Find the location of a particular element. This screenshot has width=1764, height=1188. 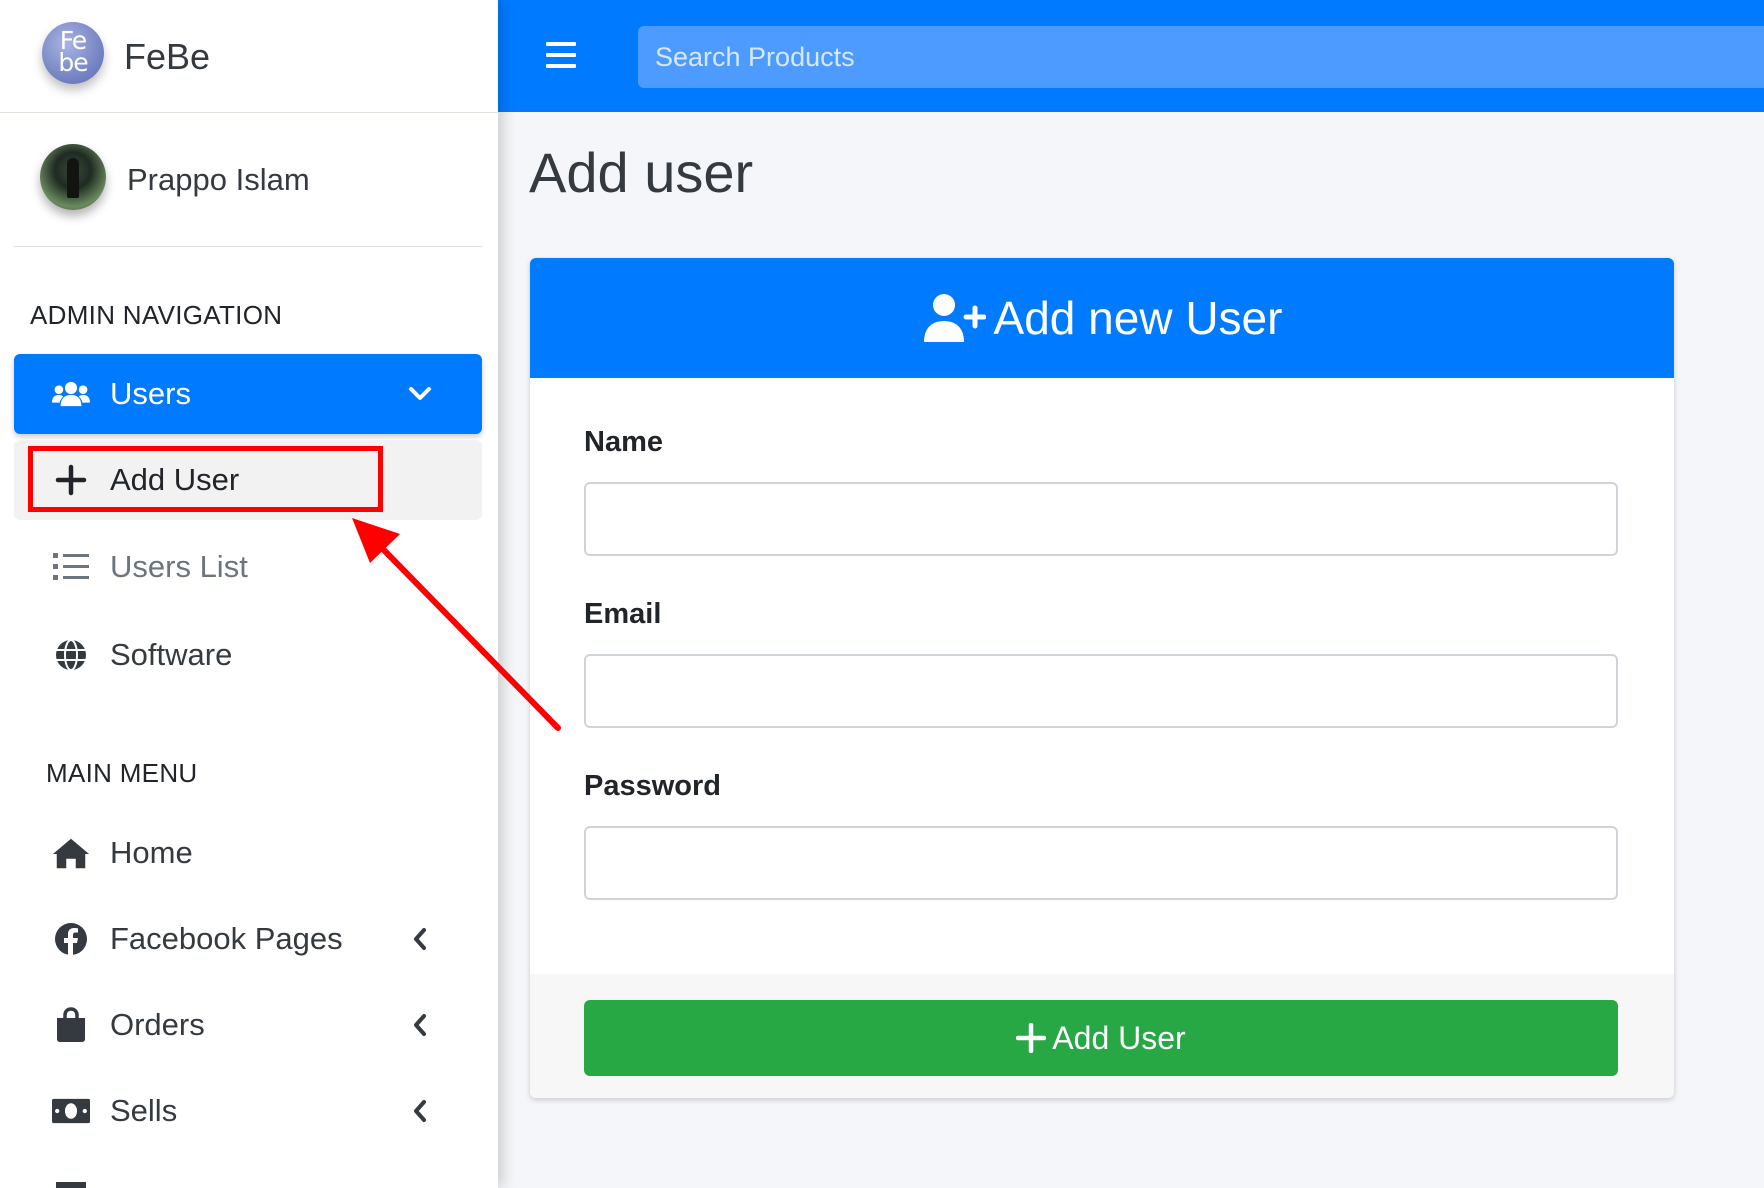

card-footer: Add User is located at coordinates (1102, 1036).